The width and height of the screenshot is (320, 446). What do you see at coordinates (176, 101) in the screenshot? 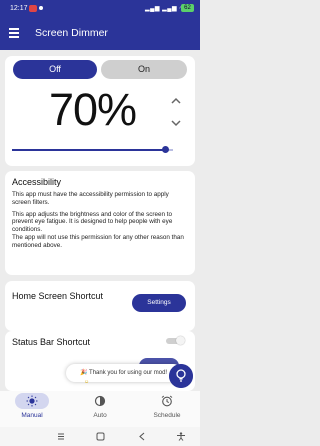
I see `increase-chevron-up-icon` at bounding box center [176, 101].